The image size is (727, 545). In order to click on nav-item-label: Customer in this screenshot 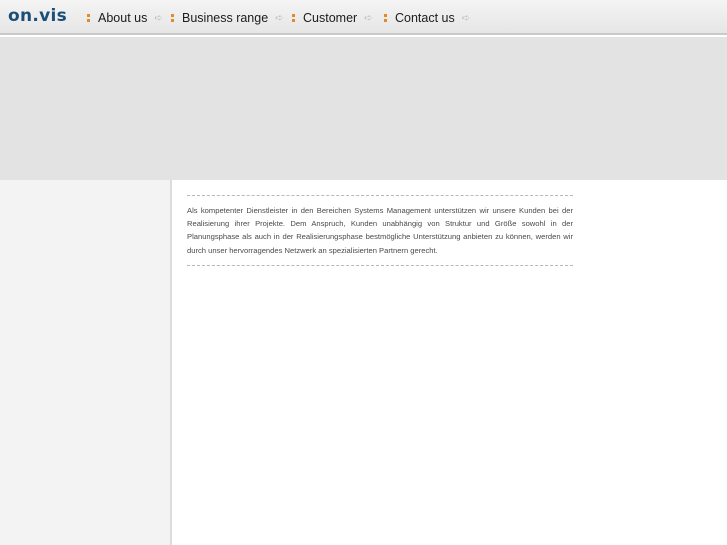, I will do `click(330, 18)`.